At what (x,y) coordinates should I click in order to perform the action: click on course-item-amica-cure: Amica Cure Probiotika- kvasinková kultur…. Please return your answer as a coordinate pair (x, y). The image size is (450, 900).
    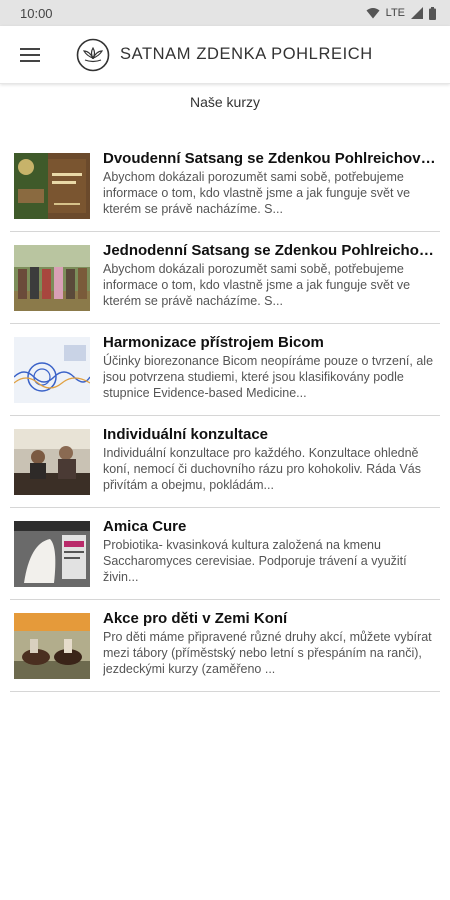
    Looking at the image, I should click on (225, 554).